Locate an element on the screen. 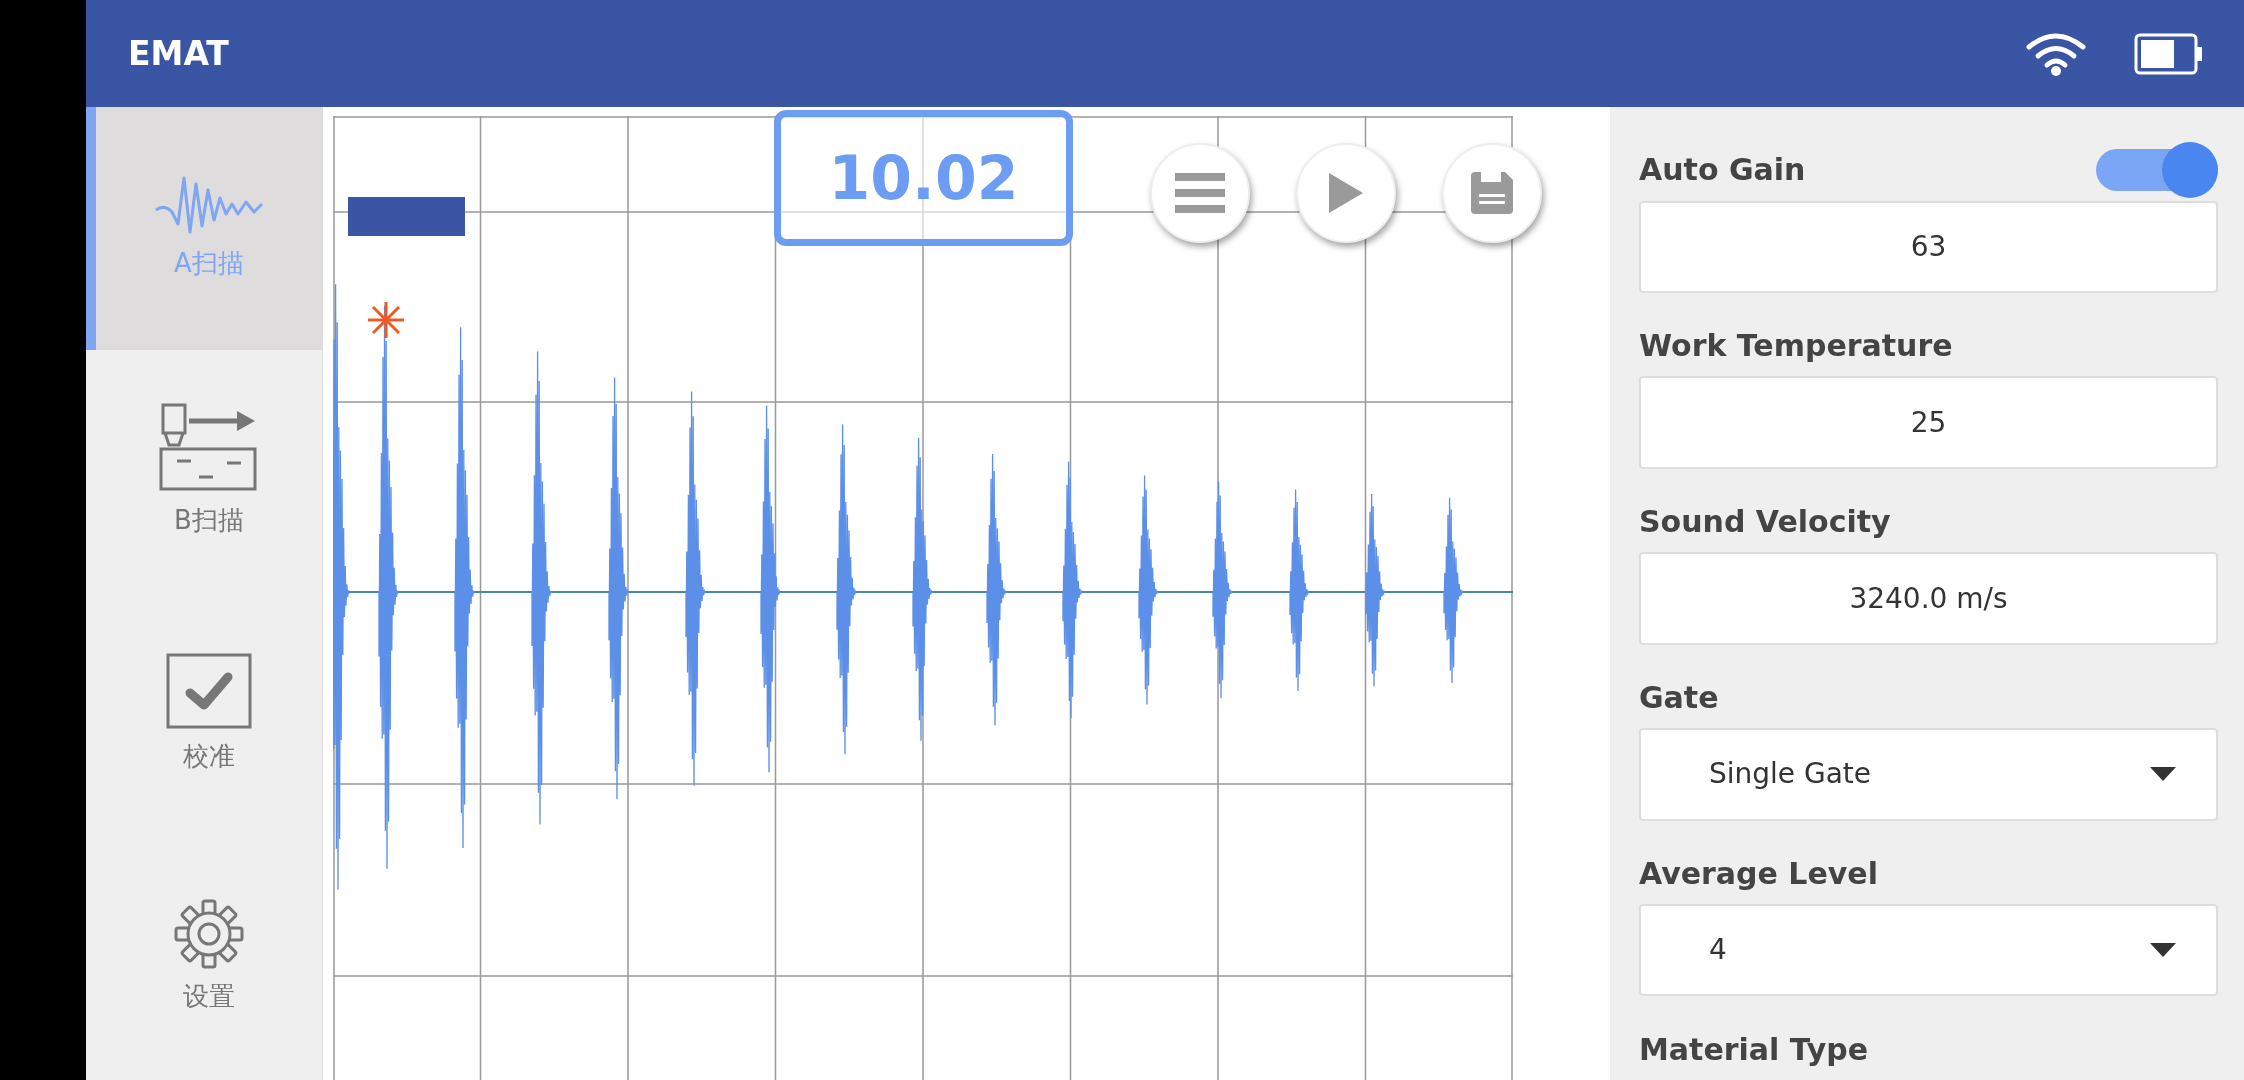  play-icon is located at coordinates (1346, 193).